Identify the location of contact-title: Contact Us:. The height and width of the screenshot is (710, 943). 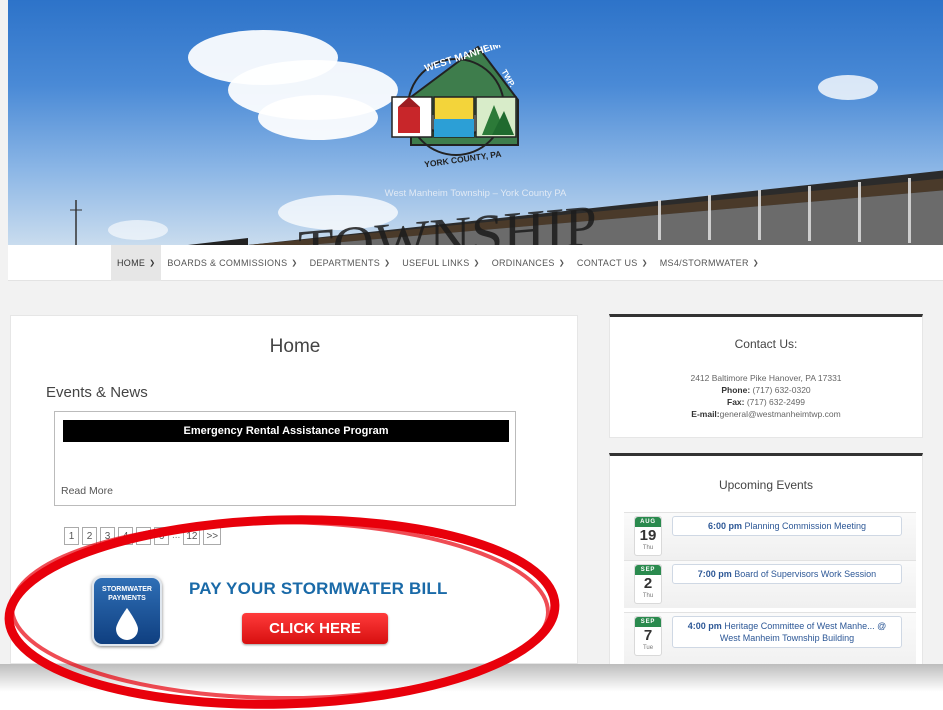
(766, 344).